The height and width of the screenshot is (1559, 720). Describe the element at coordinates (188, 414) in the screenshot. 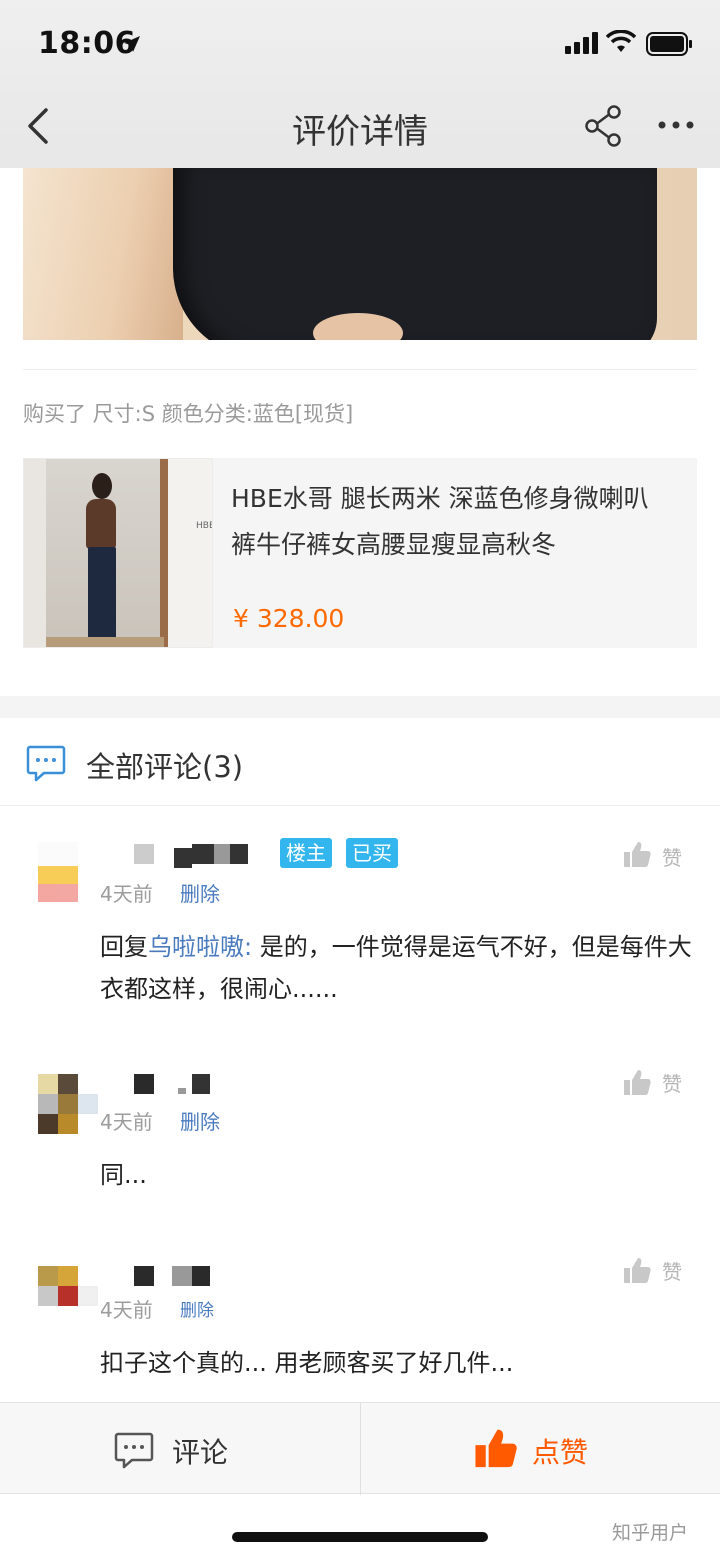

I see `purchase-info: 购买了 尺寸:S 颜色分类:蓝色[现货]` at that location.